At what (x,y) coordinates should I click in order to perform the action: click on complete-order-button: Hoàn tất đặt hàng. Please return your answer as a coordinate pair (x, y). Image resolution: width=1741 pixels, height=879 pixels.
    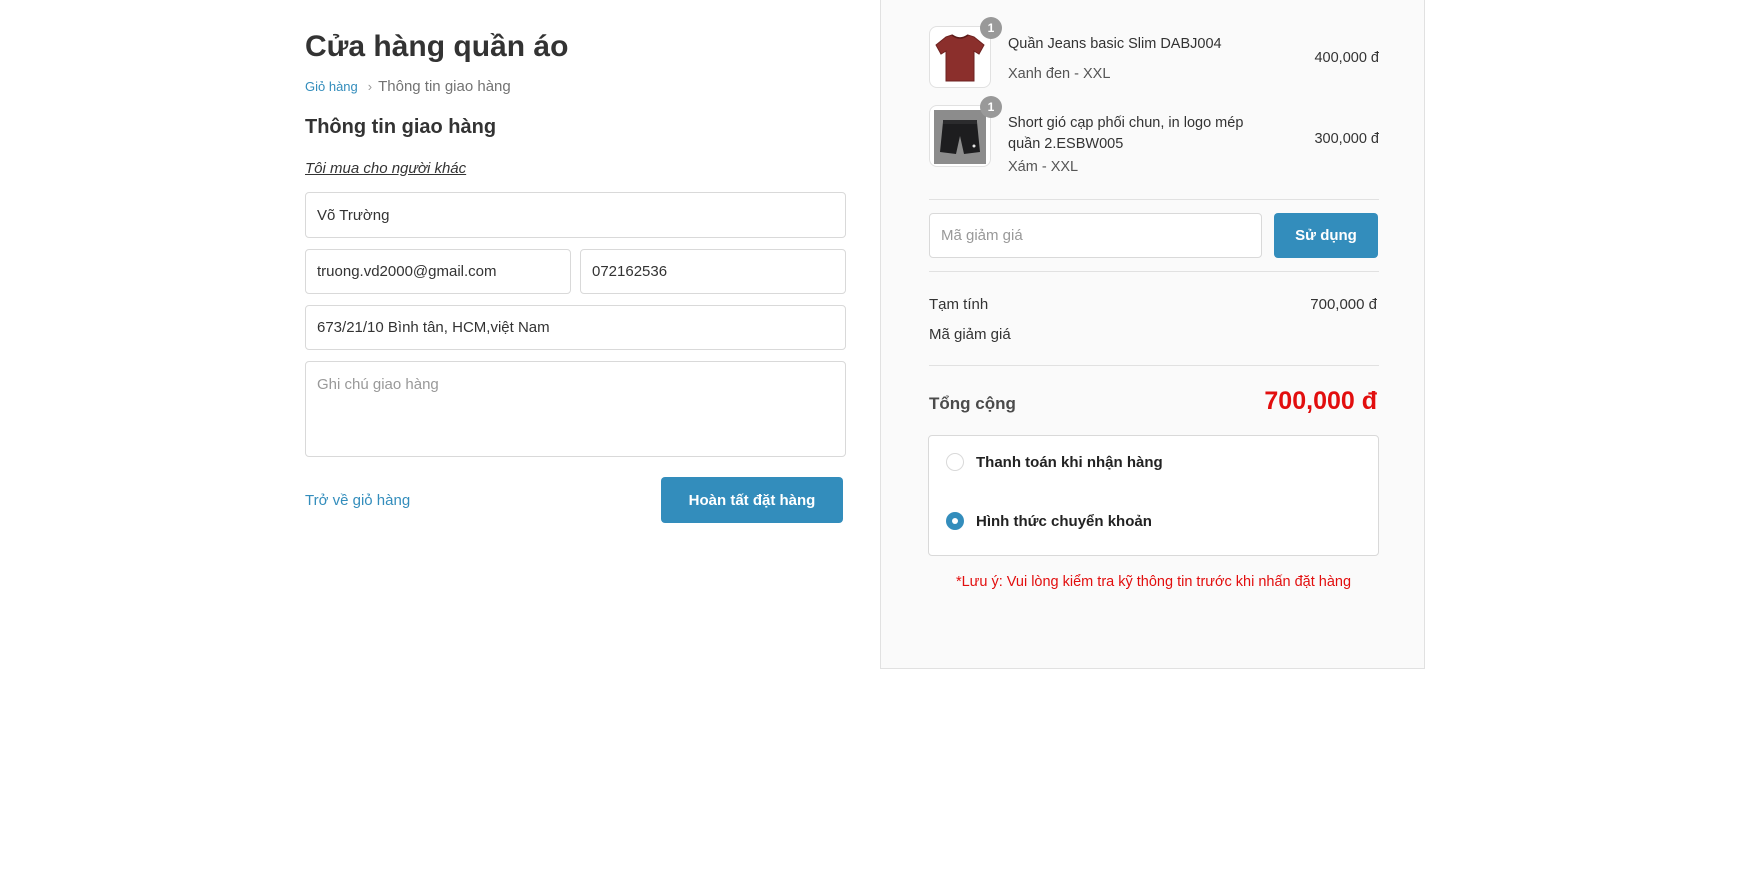
    Looking at the image, I should click on (752, 500).